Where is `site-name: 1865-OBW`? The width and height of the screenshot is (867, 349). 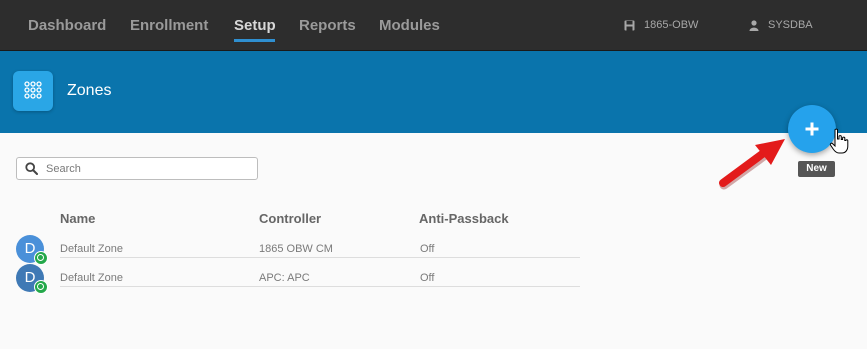 site-name: 1865-OBW is located at coordinates (671, 25).